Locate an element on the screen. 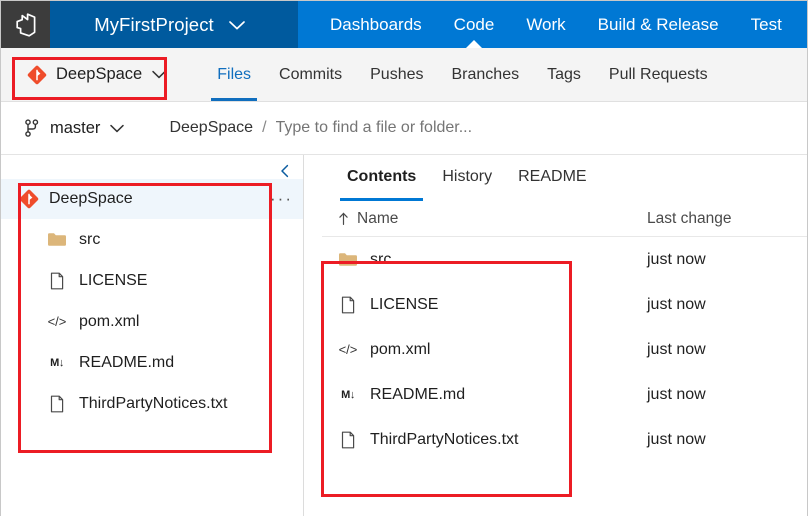 The image size is (808, 516). file-row-name-cell: LICENSE is located at coordinates (492, 305).